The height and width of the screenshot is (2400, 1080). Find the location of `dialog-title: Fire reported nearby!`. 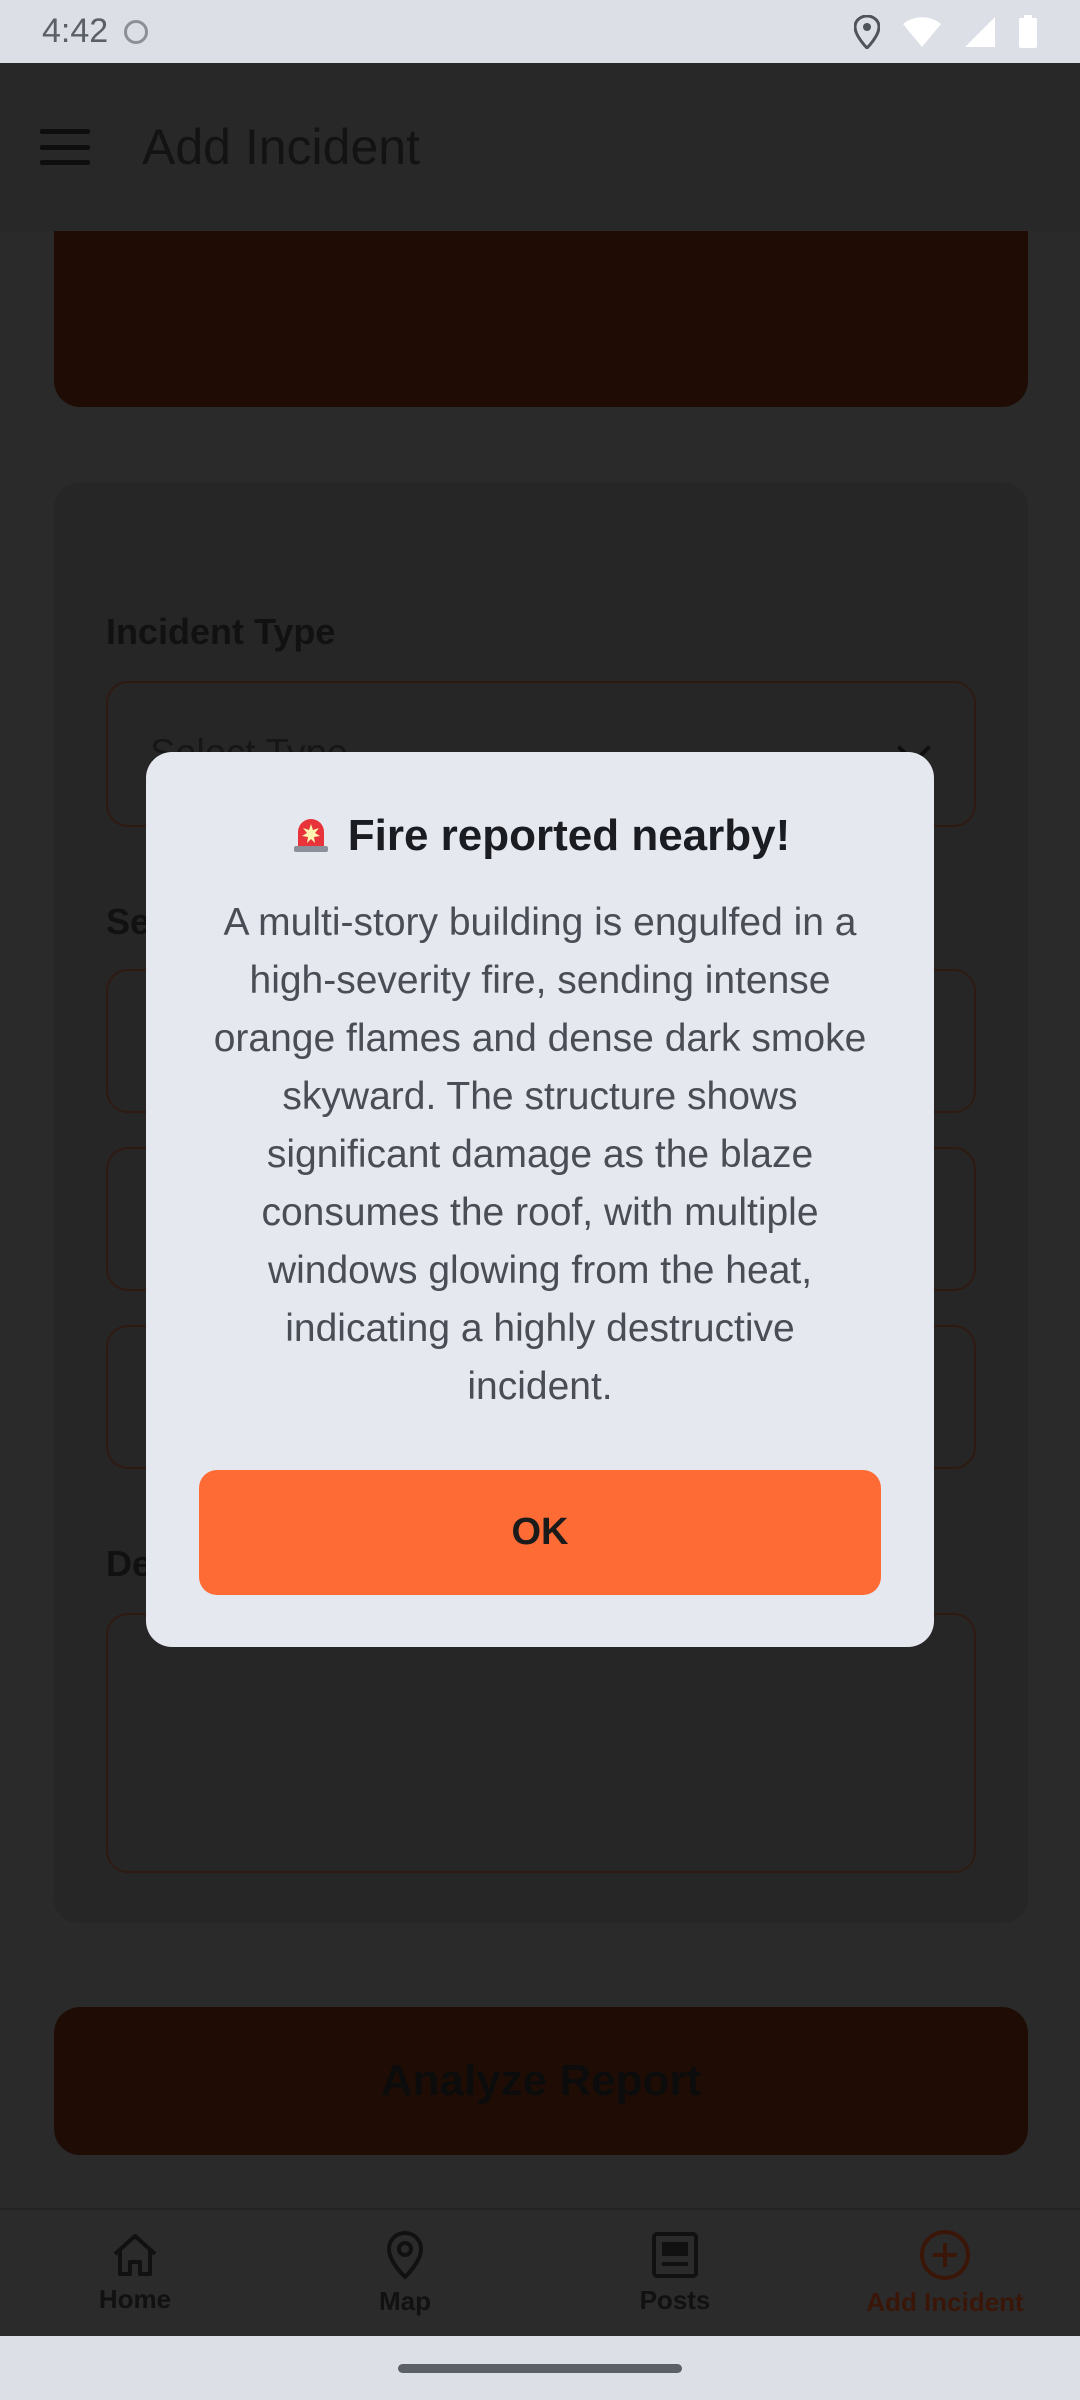

dialog-title: Fire reported nearby! is located at coordinates (540, 835).